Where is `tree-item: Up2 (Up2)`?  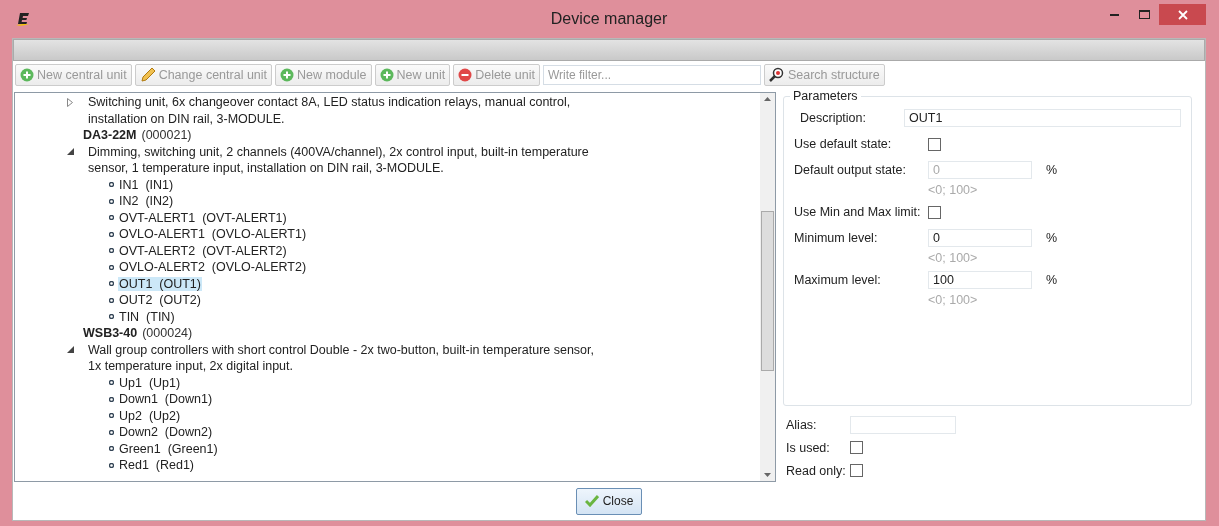 tree-item: Up2 (Up2) is located at coordinates (150, 415).